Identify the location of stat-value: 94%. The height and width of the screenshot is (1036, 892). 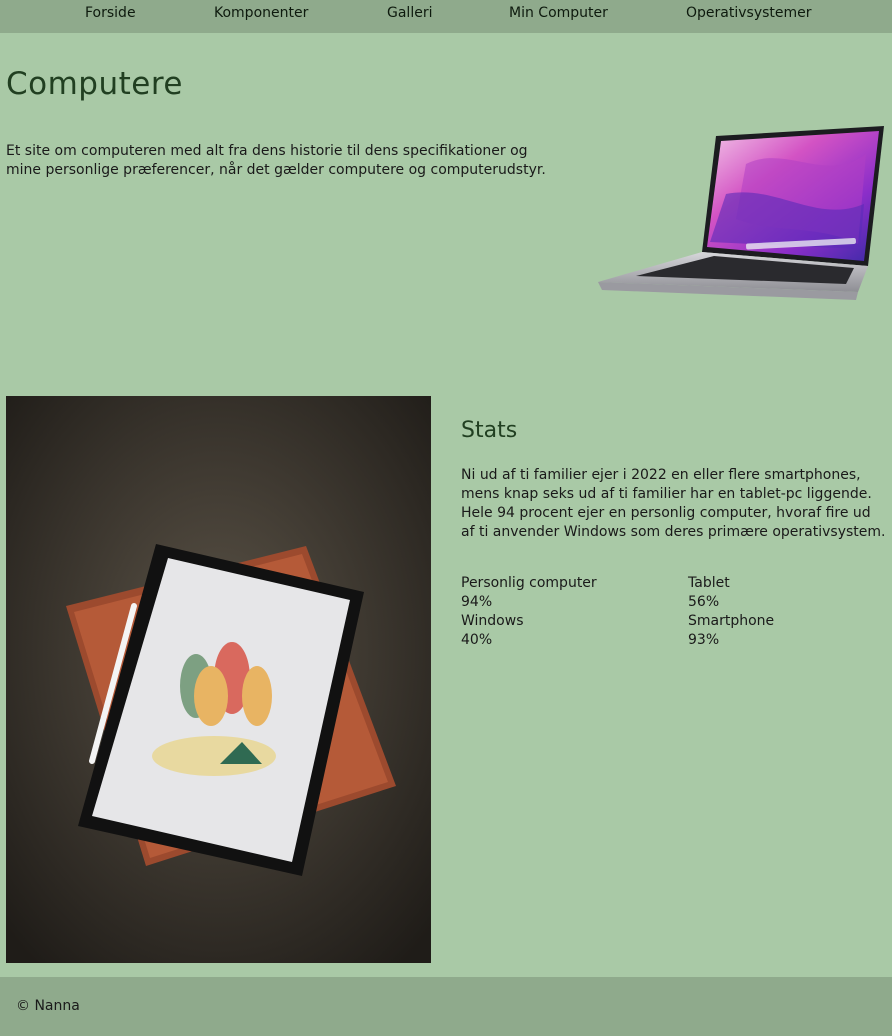
(477, 602).